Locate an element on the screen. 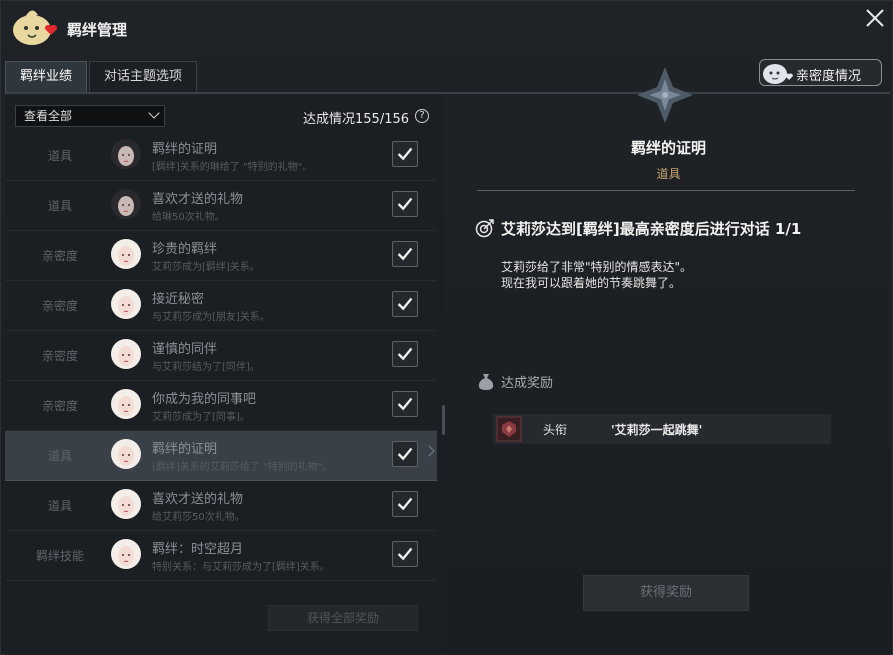 Image resolution: width=893 pixels, height=655 pixels. achievement-row: 道具 喜欢才送的礼物给琳50次礼物。 is located at coordinates (221, 206).